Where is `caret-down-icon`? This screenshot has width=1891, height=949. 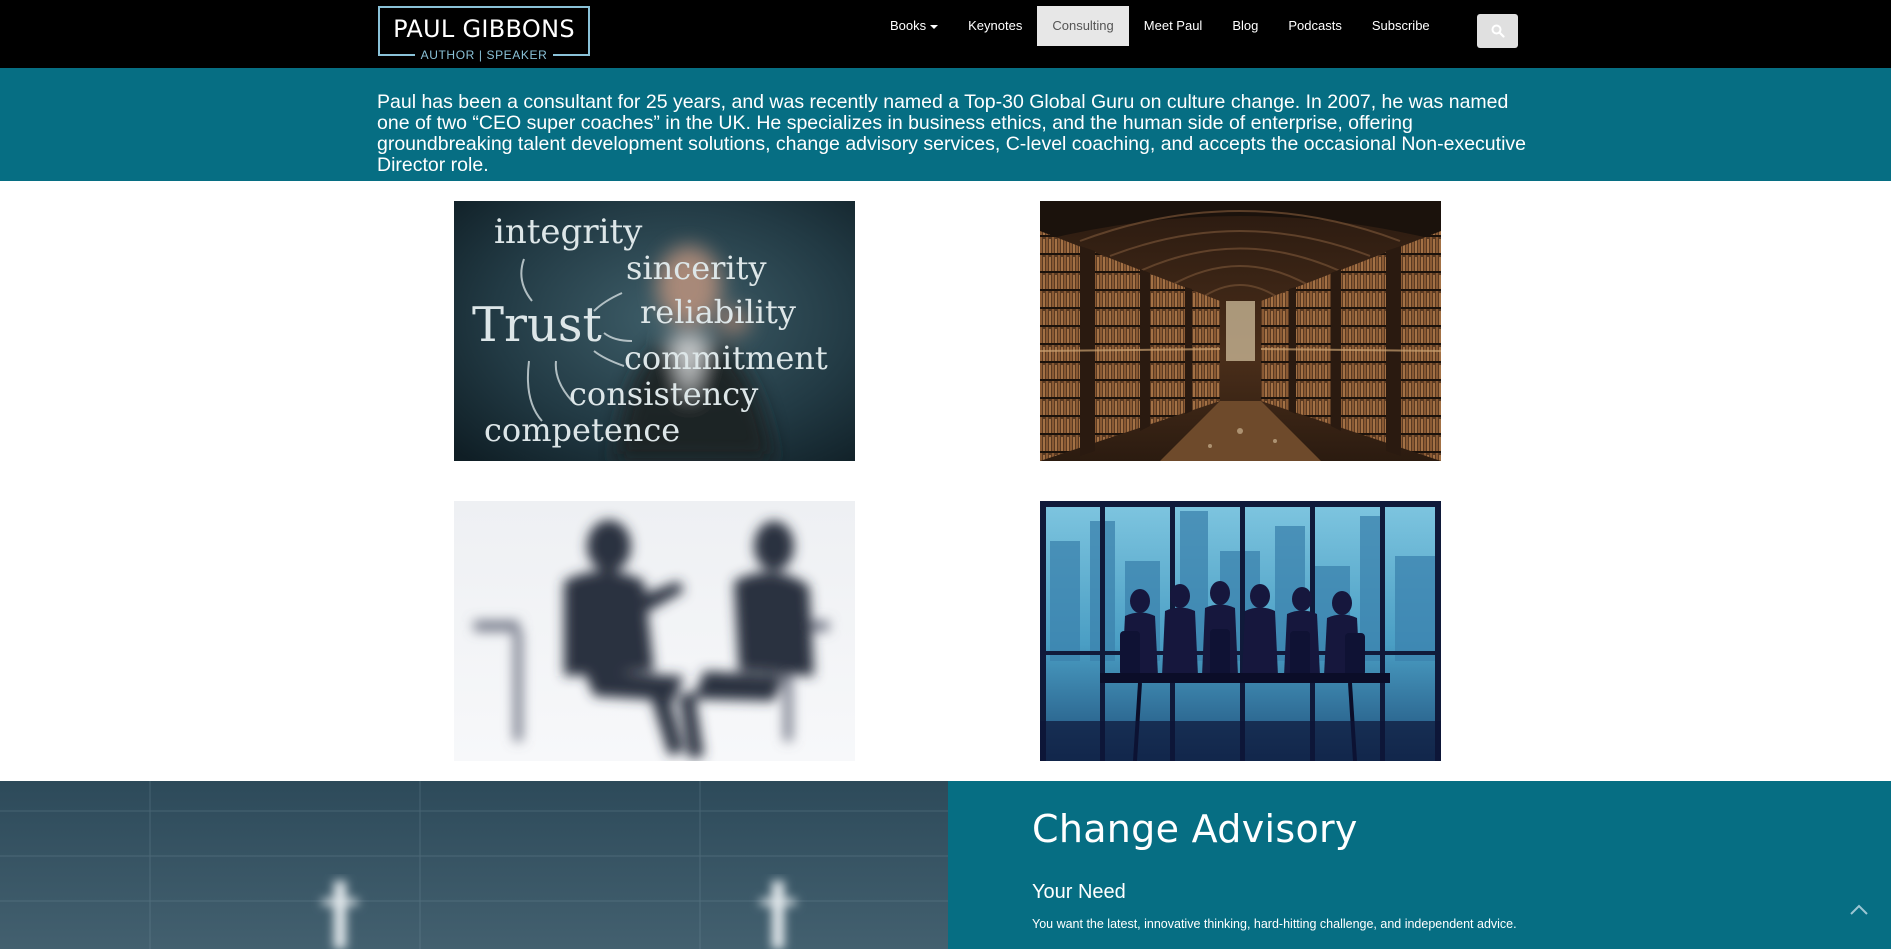 caret-down-icon is located at coordinates (934, 26).